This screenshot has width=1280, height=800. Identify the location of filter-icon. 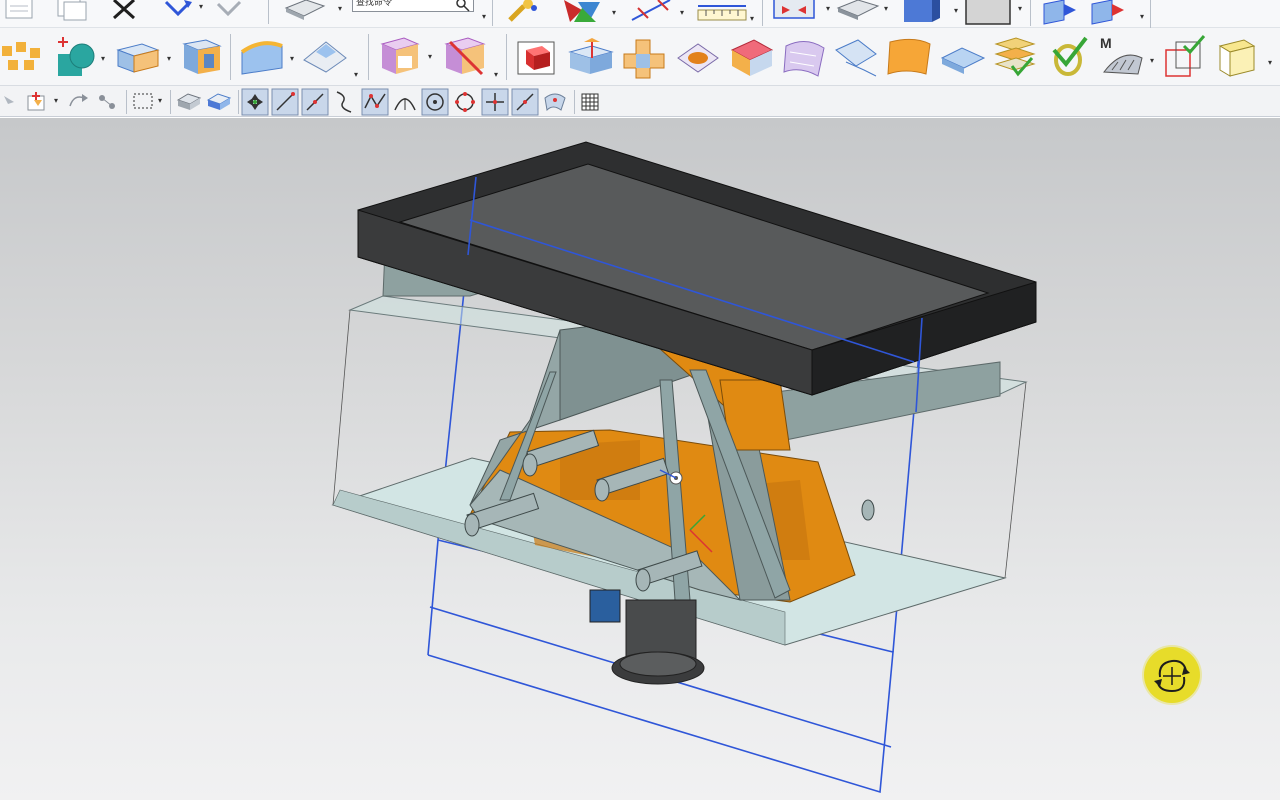
(37, 102).